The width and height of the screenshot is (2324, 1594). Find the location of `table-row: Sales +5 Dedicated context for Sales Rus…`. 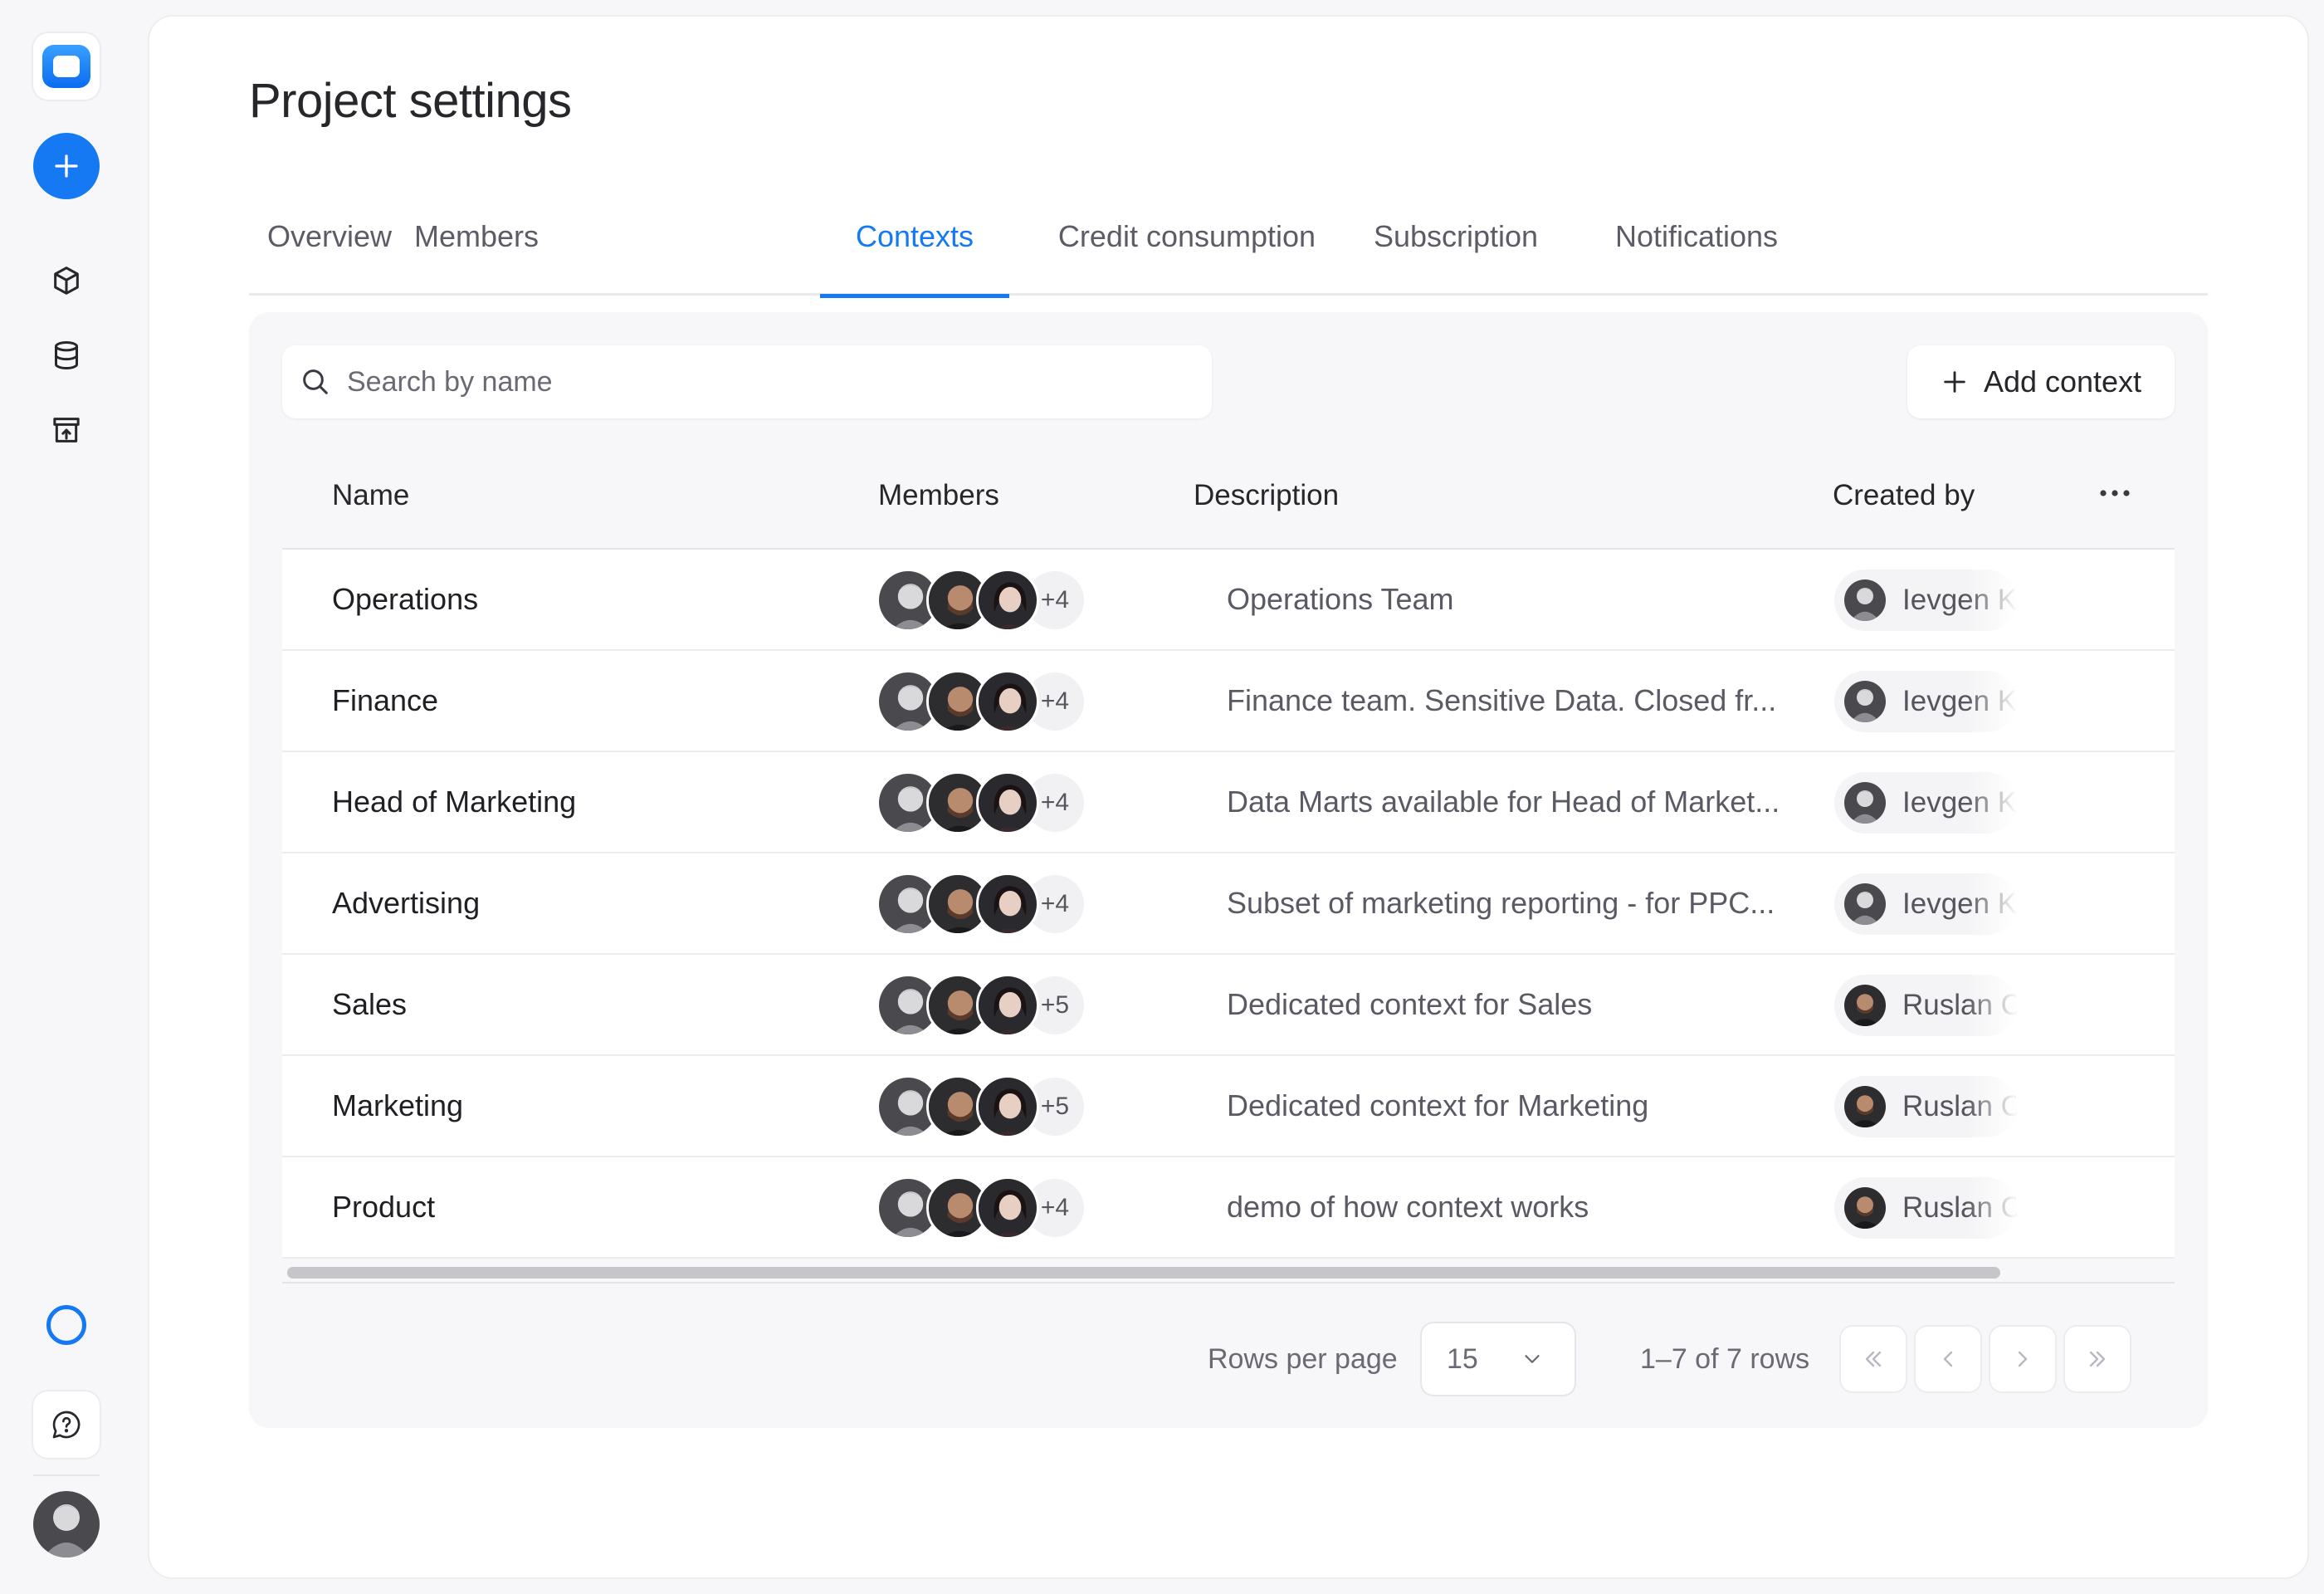

table-row: Sales +5 Dedicated context for Sales Rus… is located at coordinates (1228, 1005).